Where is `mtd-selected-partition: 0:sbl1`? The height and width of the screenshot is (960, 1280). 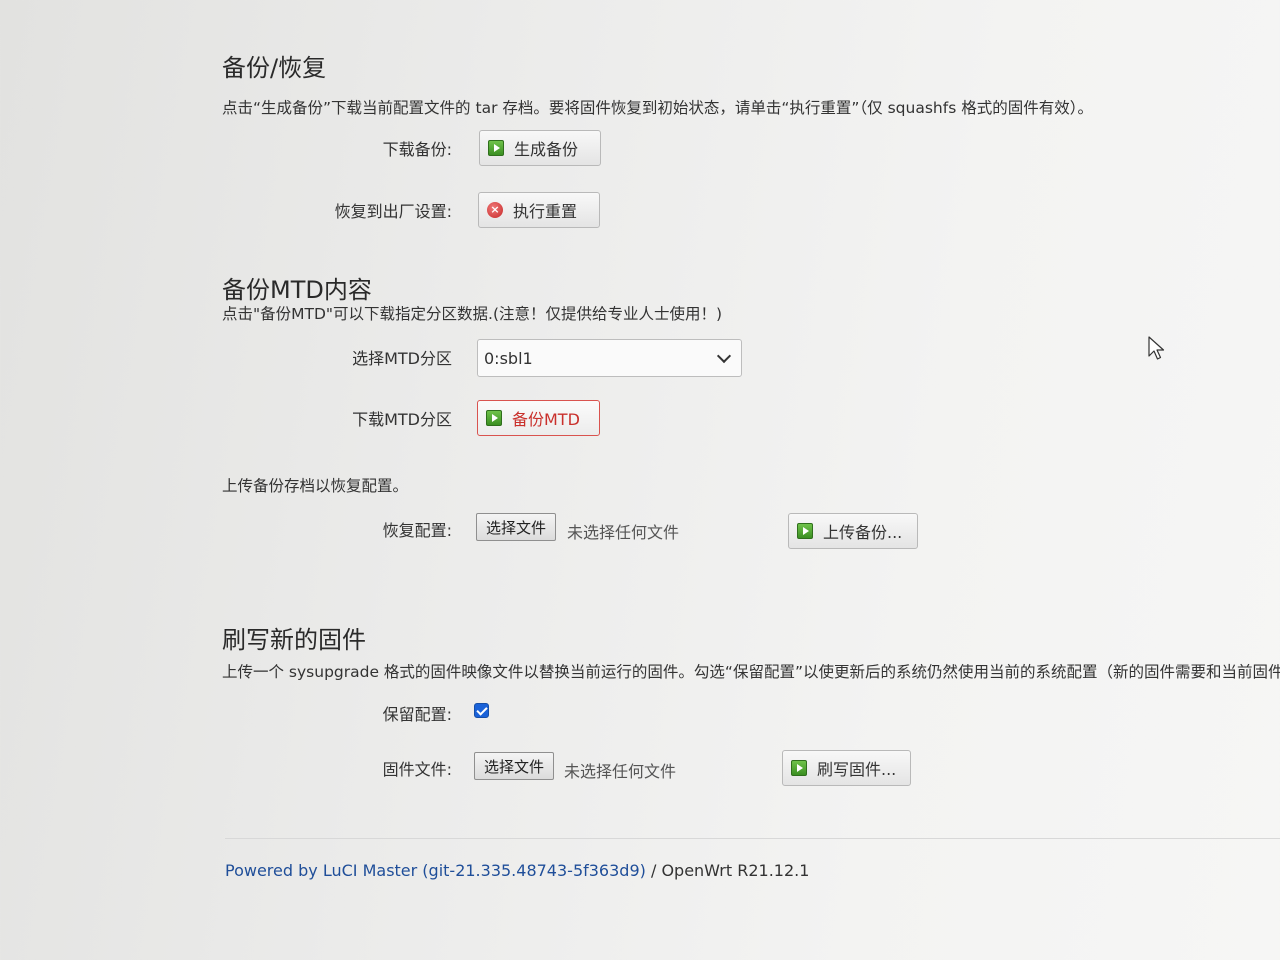 mtd-selected-partition: 0:sbl1 is located at coordinates (508, 358).